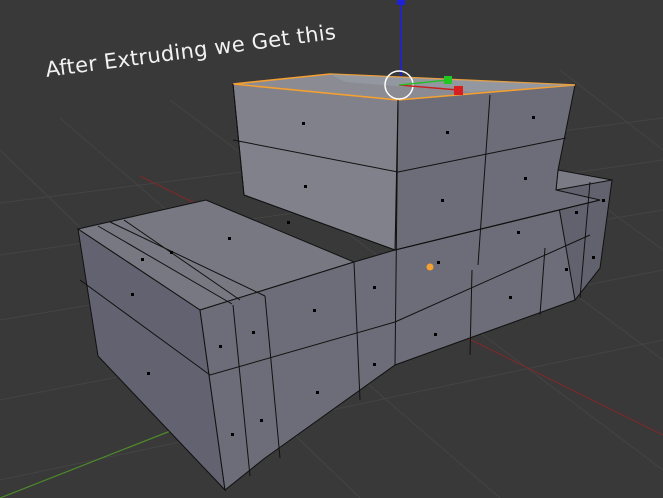 Image resolution: width=663 pixels, height=498 pixels. Describe the element at coordinates (458, 90) in the screenshot. I see `x-manipulator-handle` at that location.